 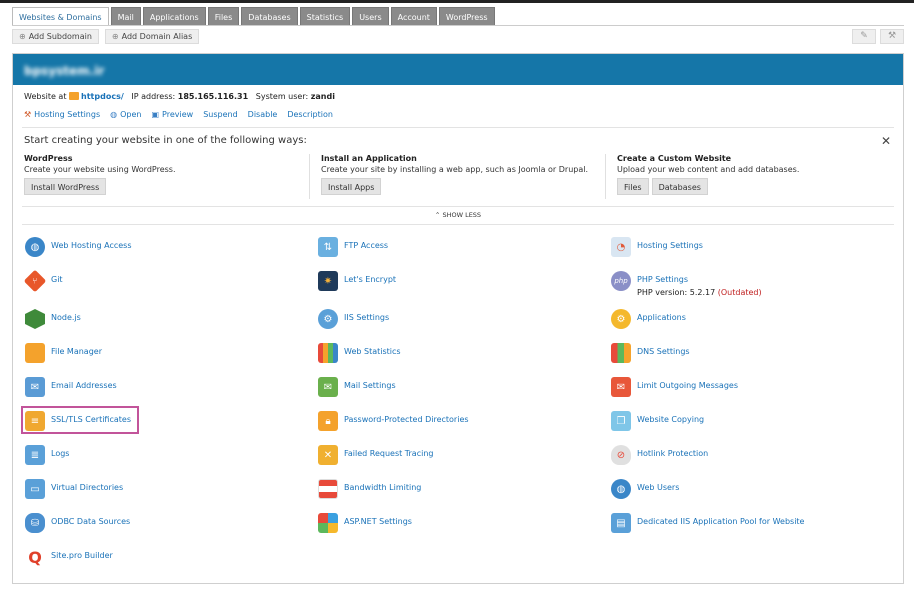 What do you see at coordinates (357, 281) in the screenshot?
I see `tool-lets-encrypt: ✷ Let's Encrypt` at bounding box center [357, 281].